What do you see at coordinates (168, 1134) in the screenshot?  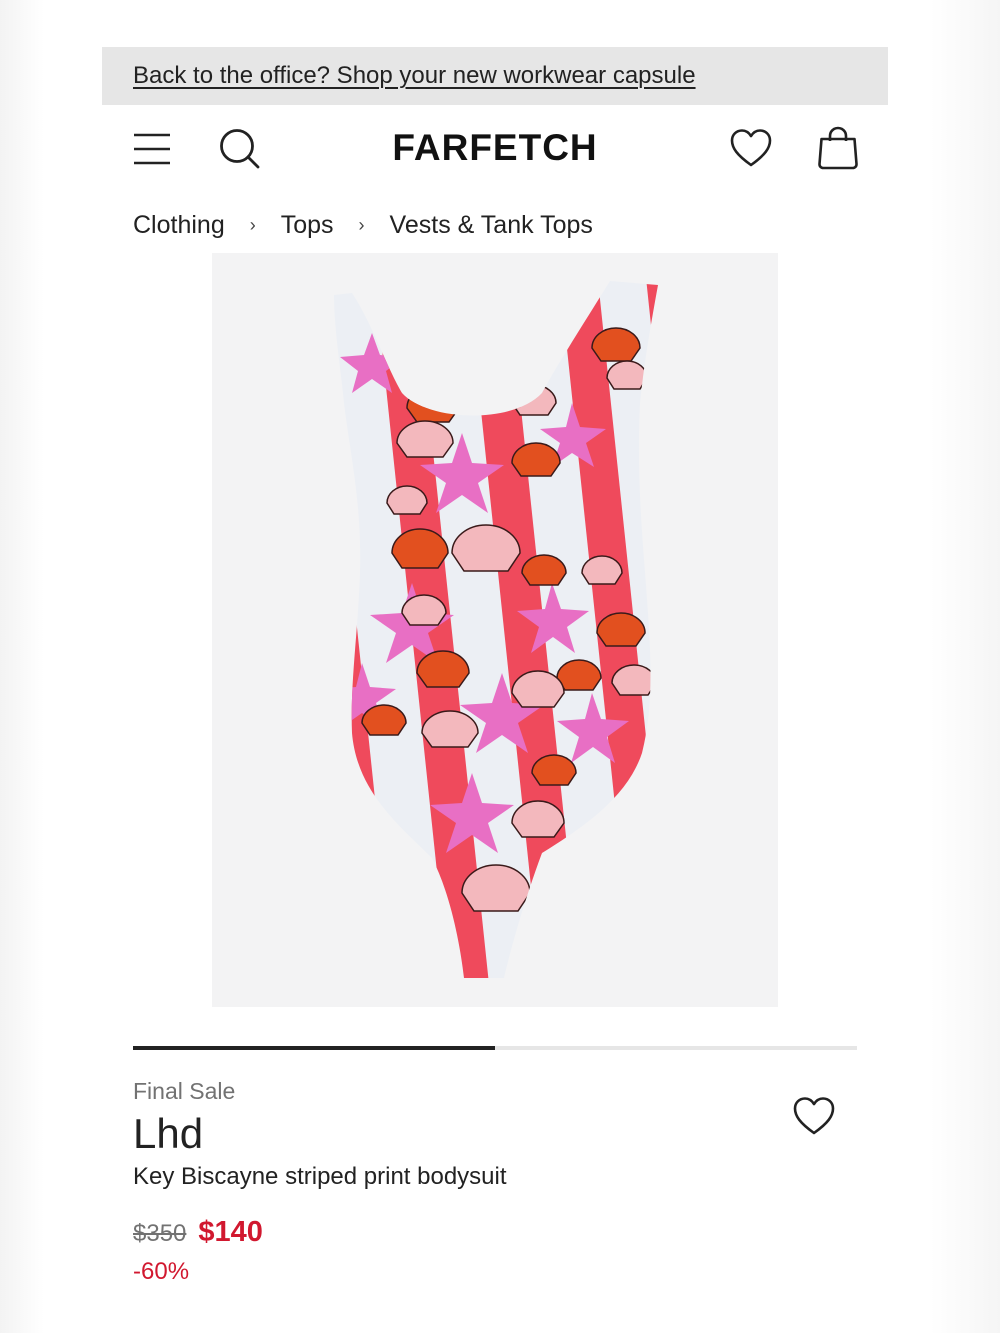 I see `brand-name: Lhd` at bounding box center [168, 1134].